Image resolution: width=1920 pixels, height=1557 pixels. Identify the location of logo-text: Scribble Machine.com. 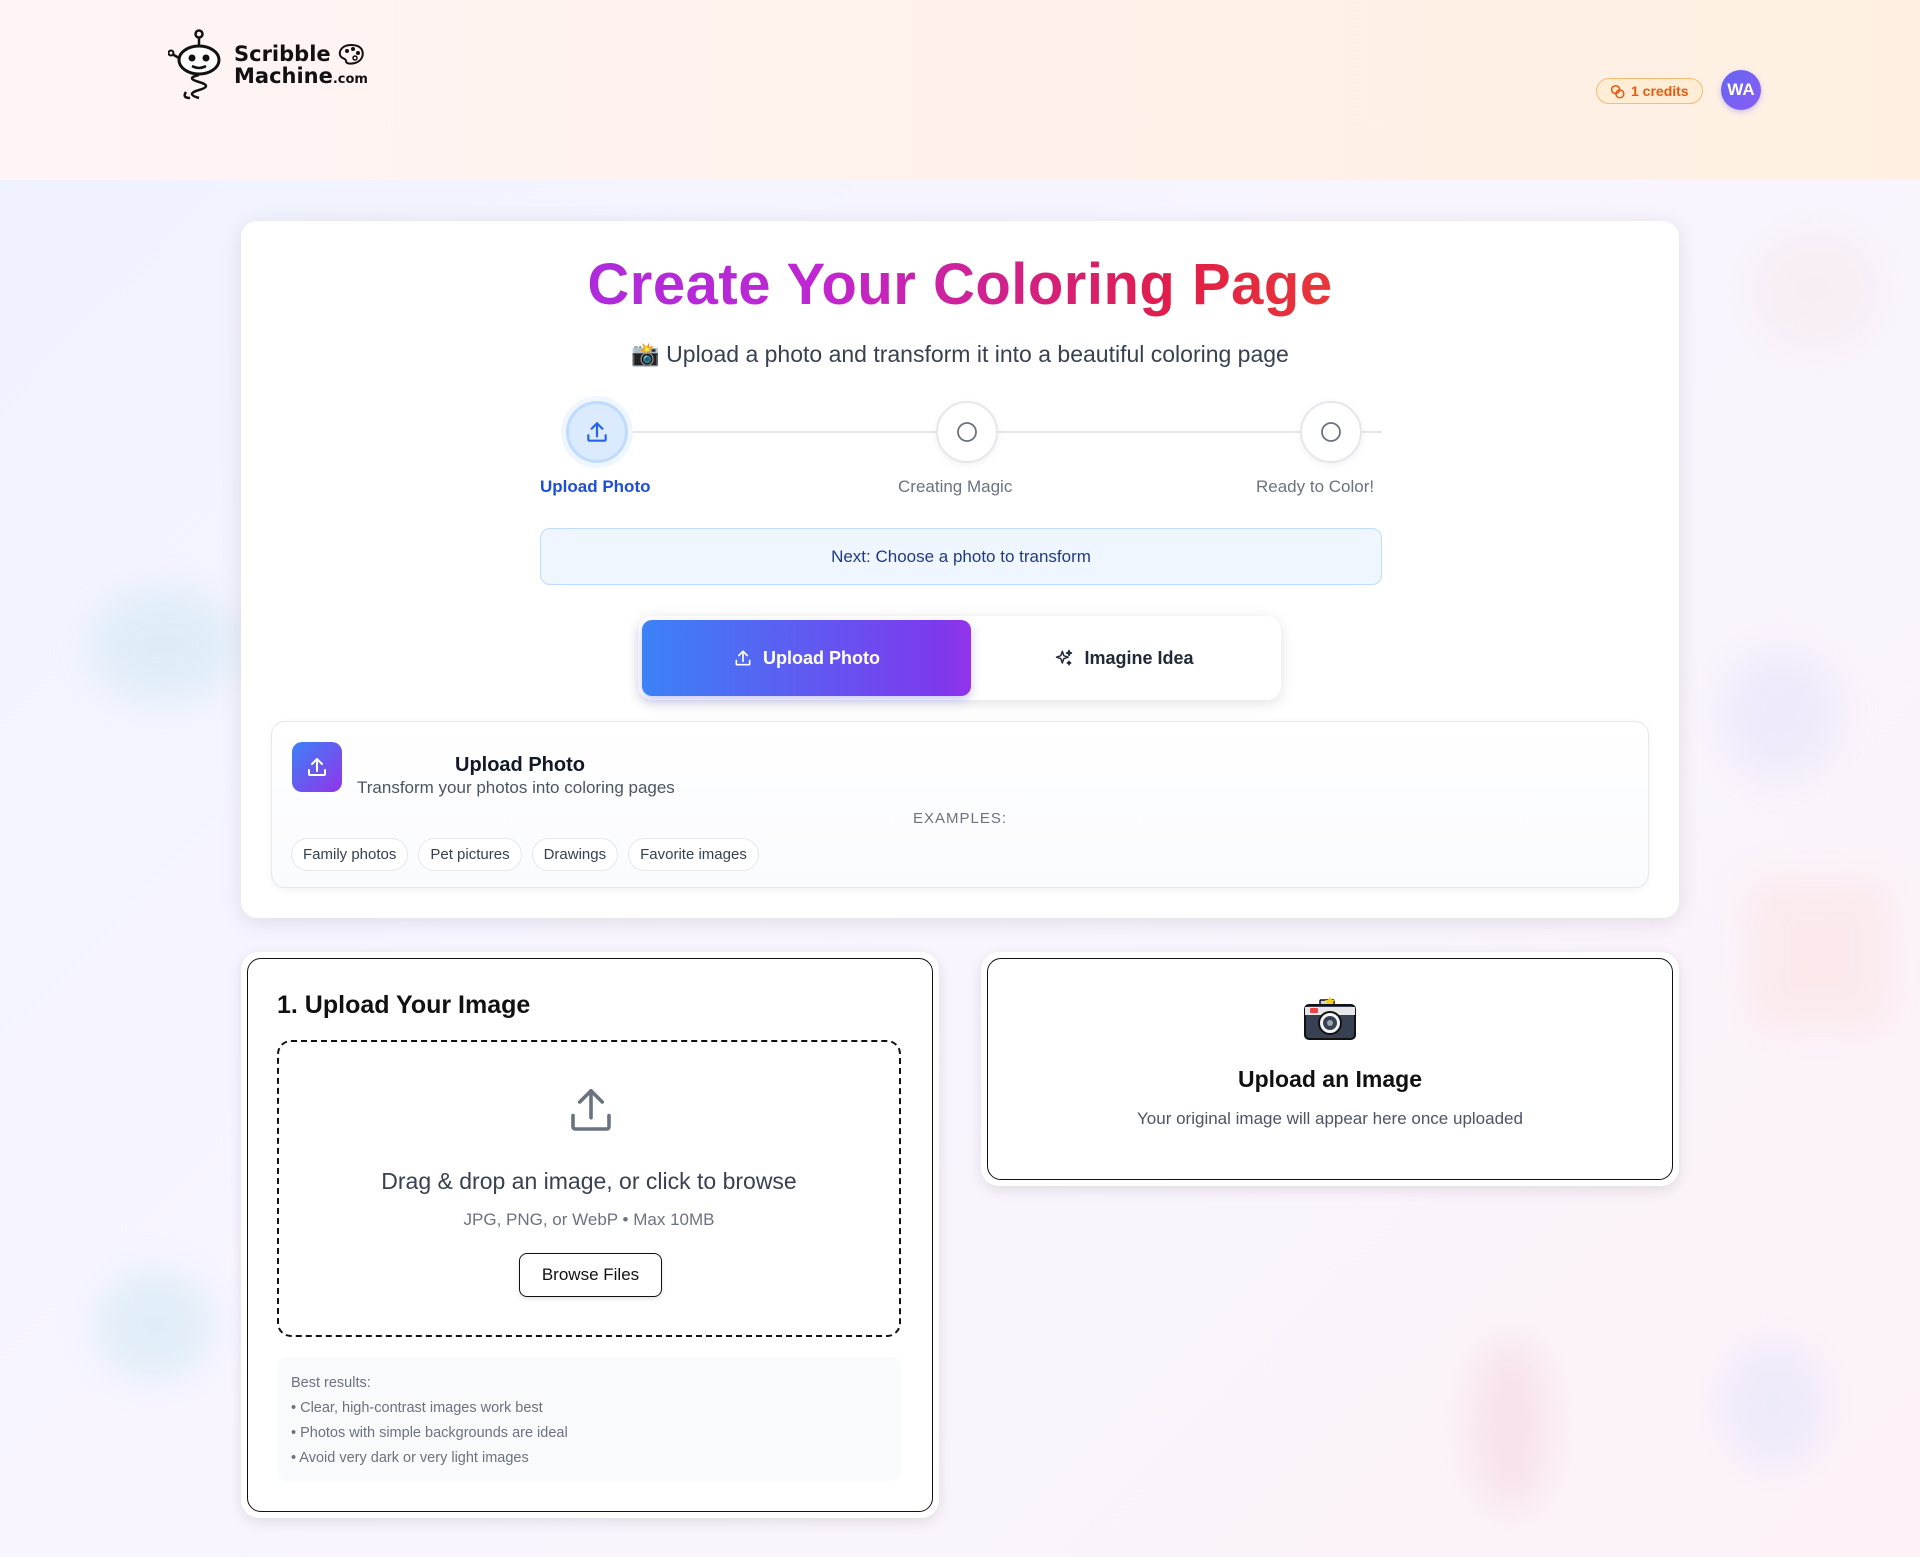
(301, 67).